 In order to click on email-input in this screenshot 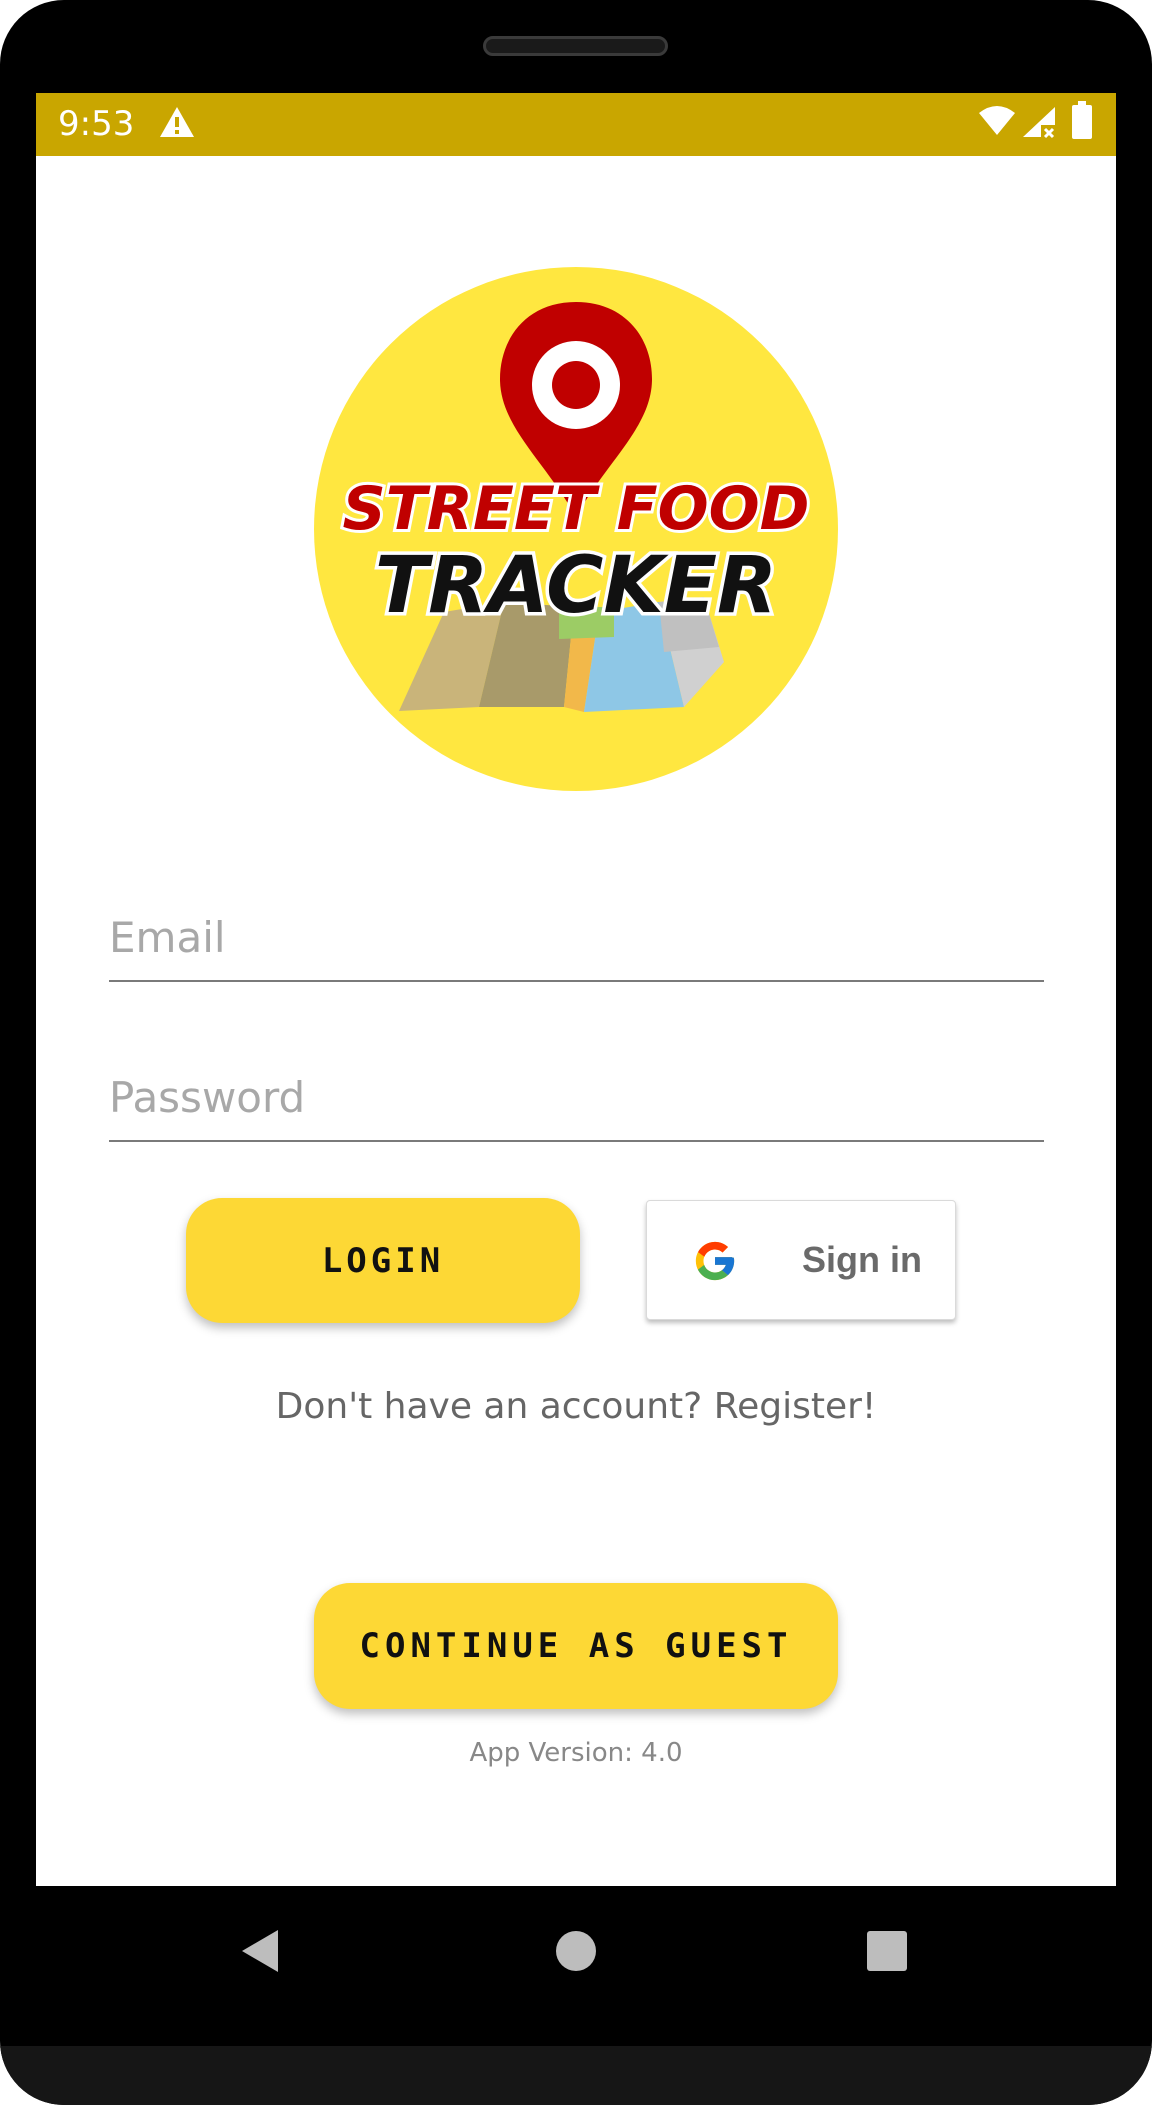, I will do `click(576, 940)`.